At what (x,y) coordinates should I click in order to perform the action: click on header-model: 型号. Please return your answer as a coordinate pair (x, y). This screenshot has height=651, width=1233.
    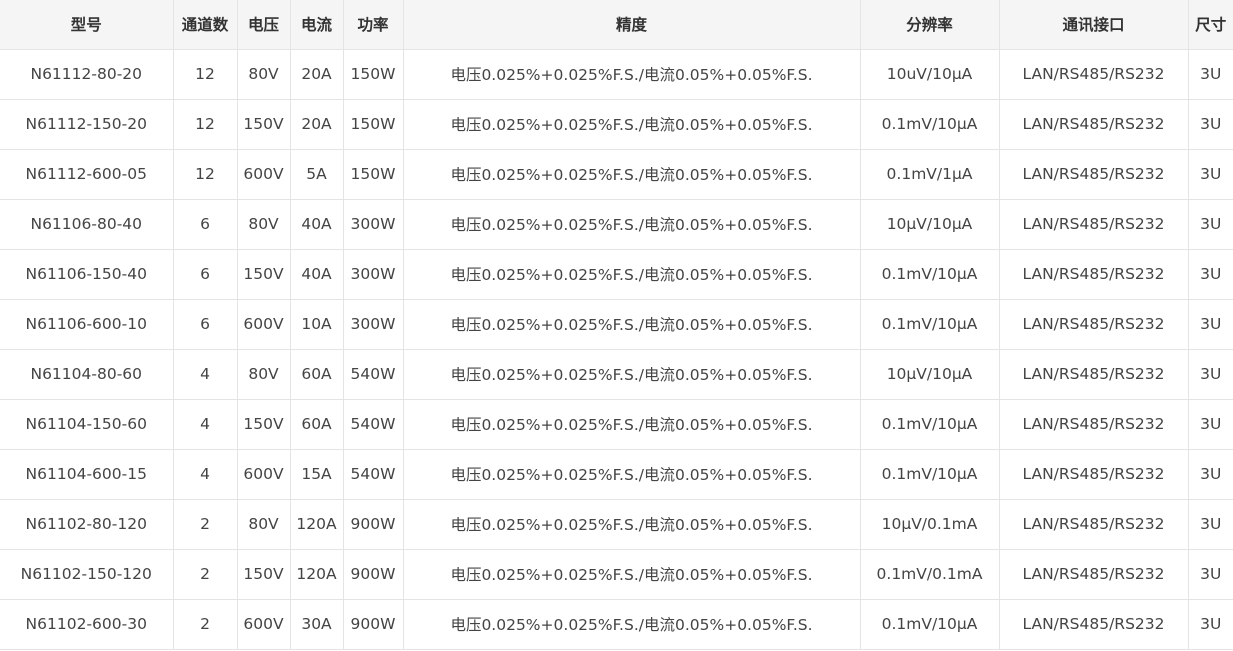
    Looking at the image, I should click on (87, 25).